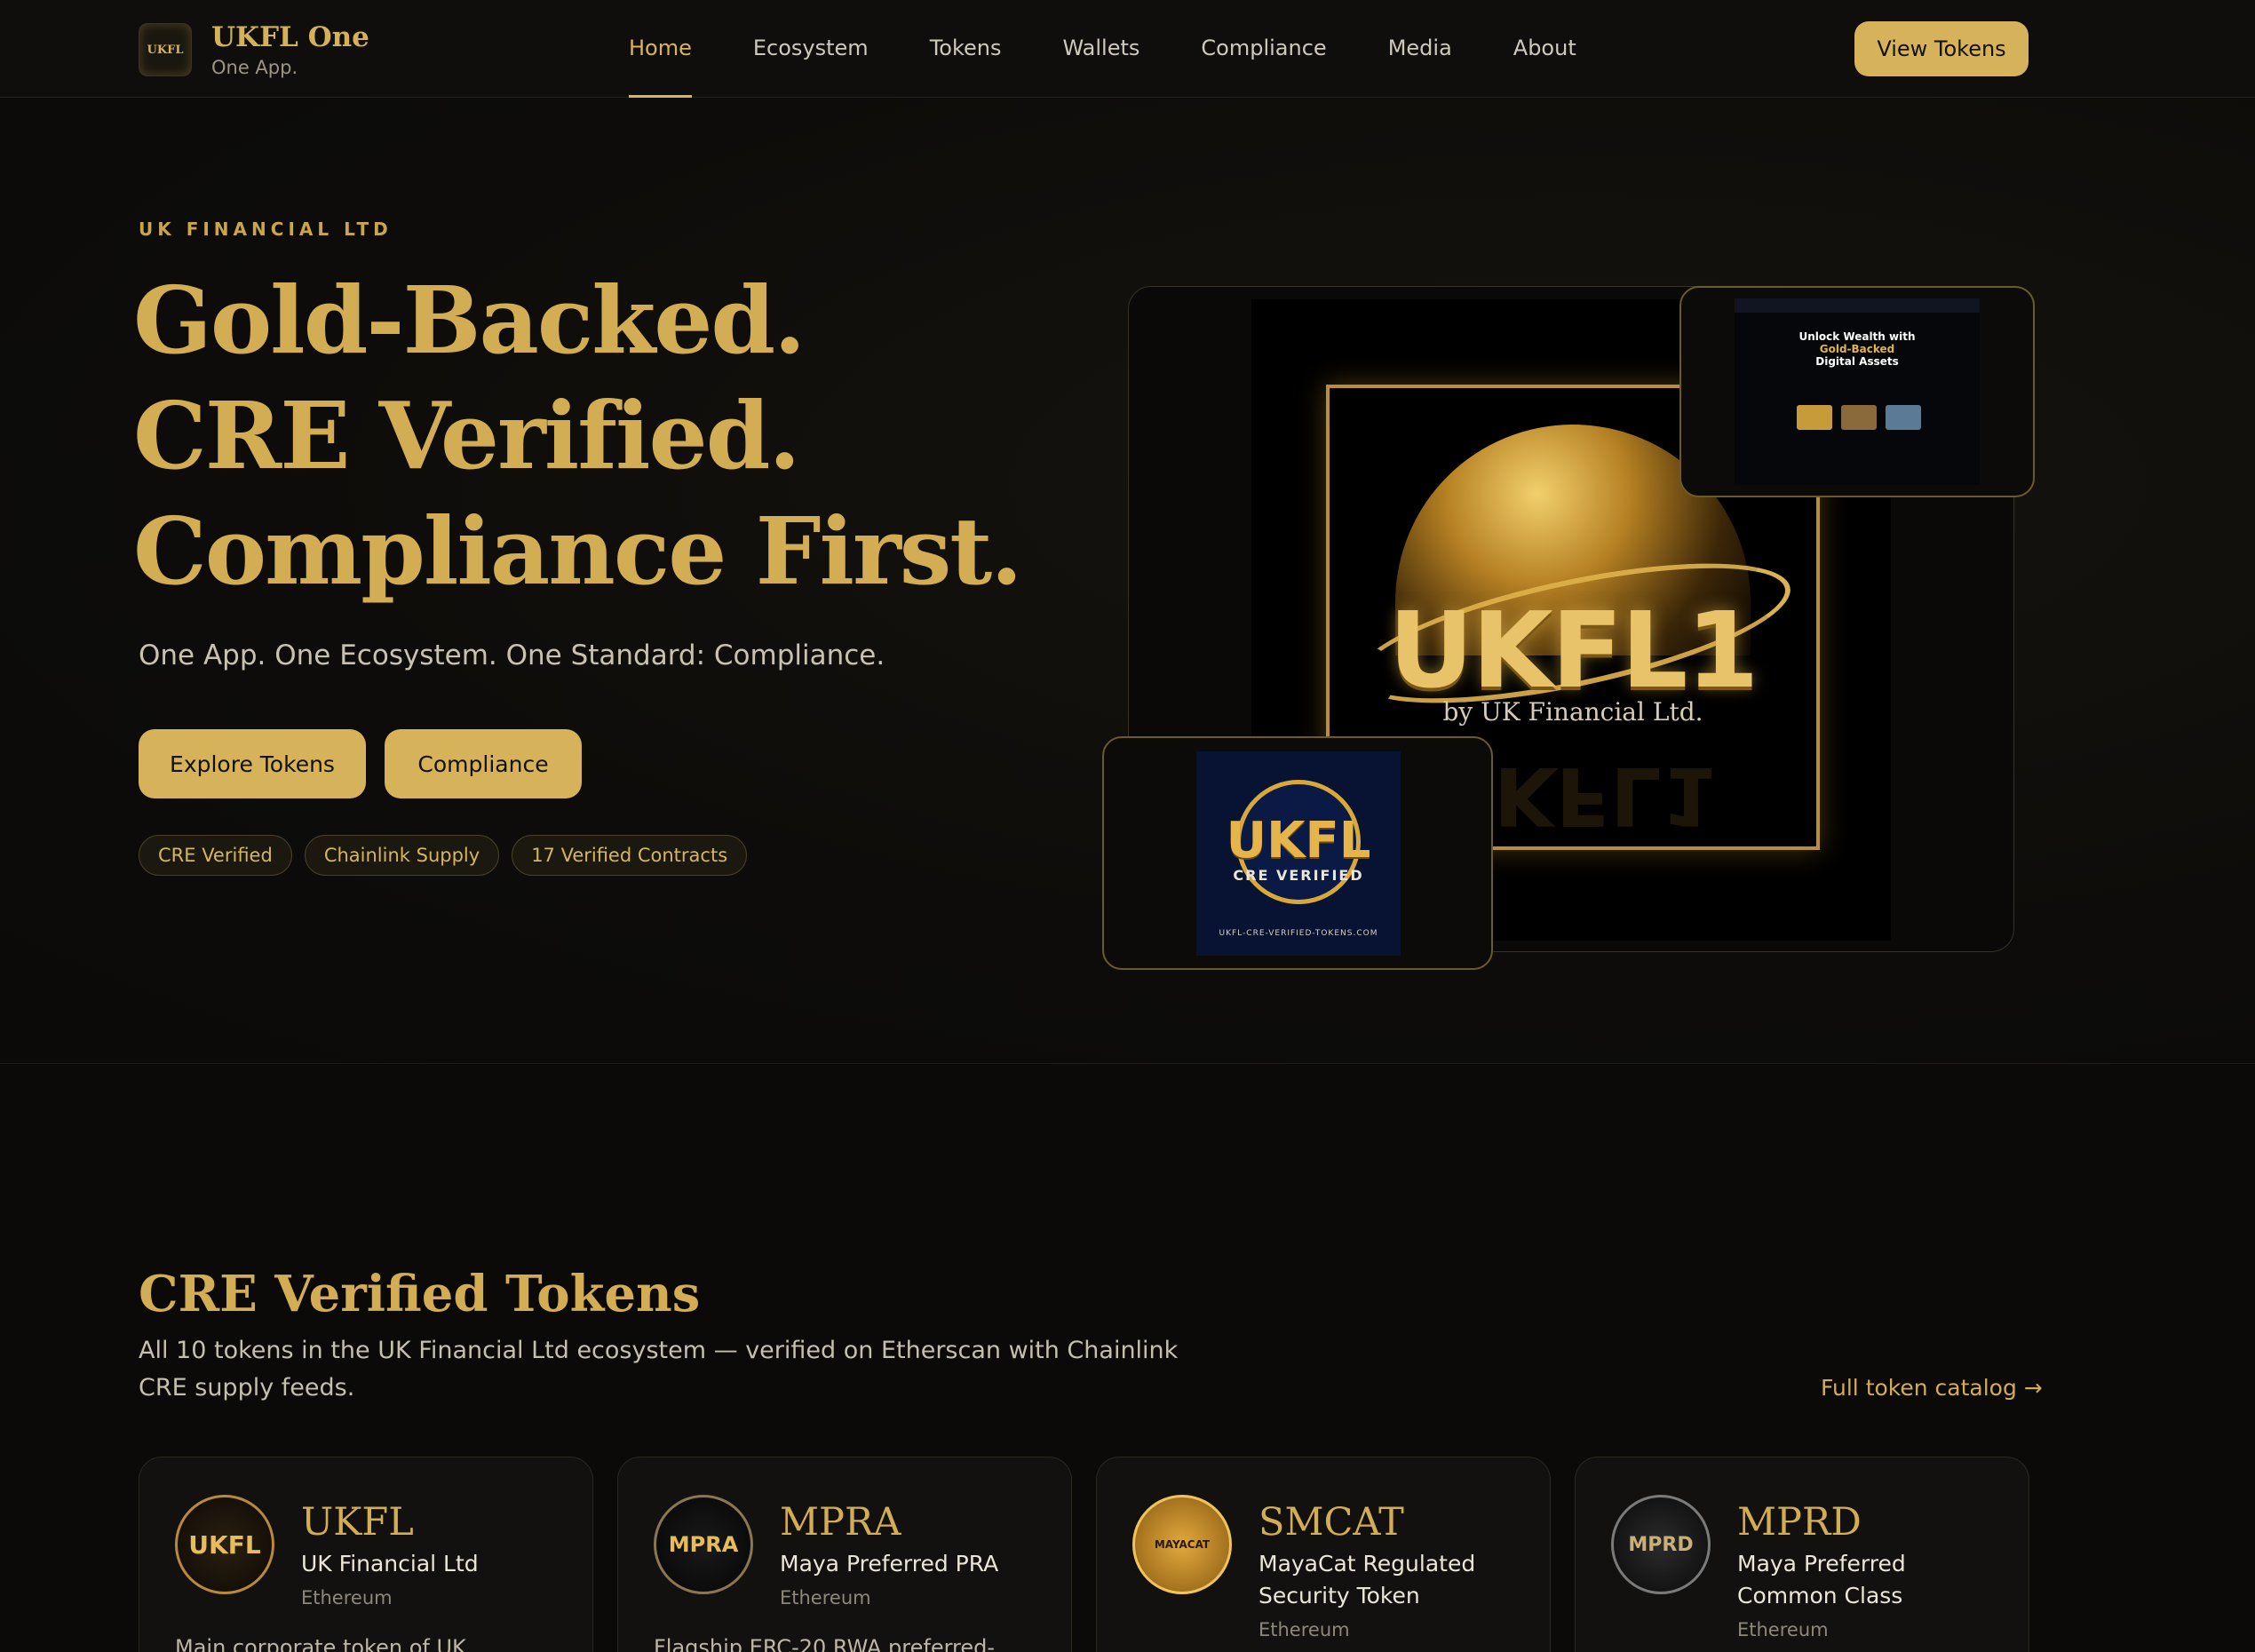 The image size is (2255, 1652). I want to click on token-symbol: SMCAT, so click(1331, 1522).